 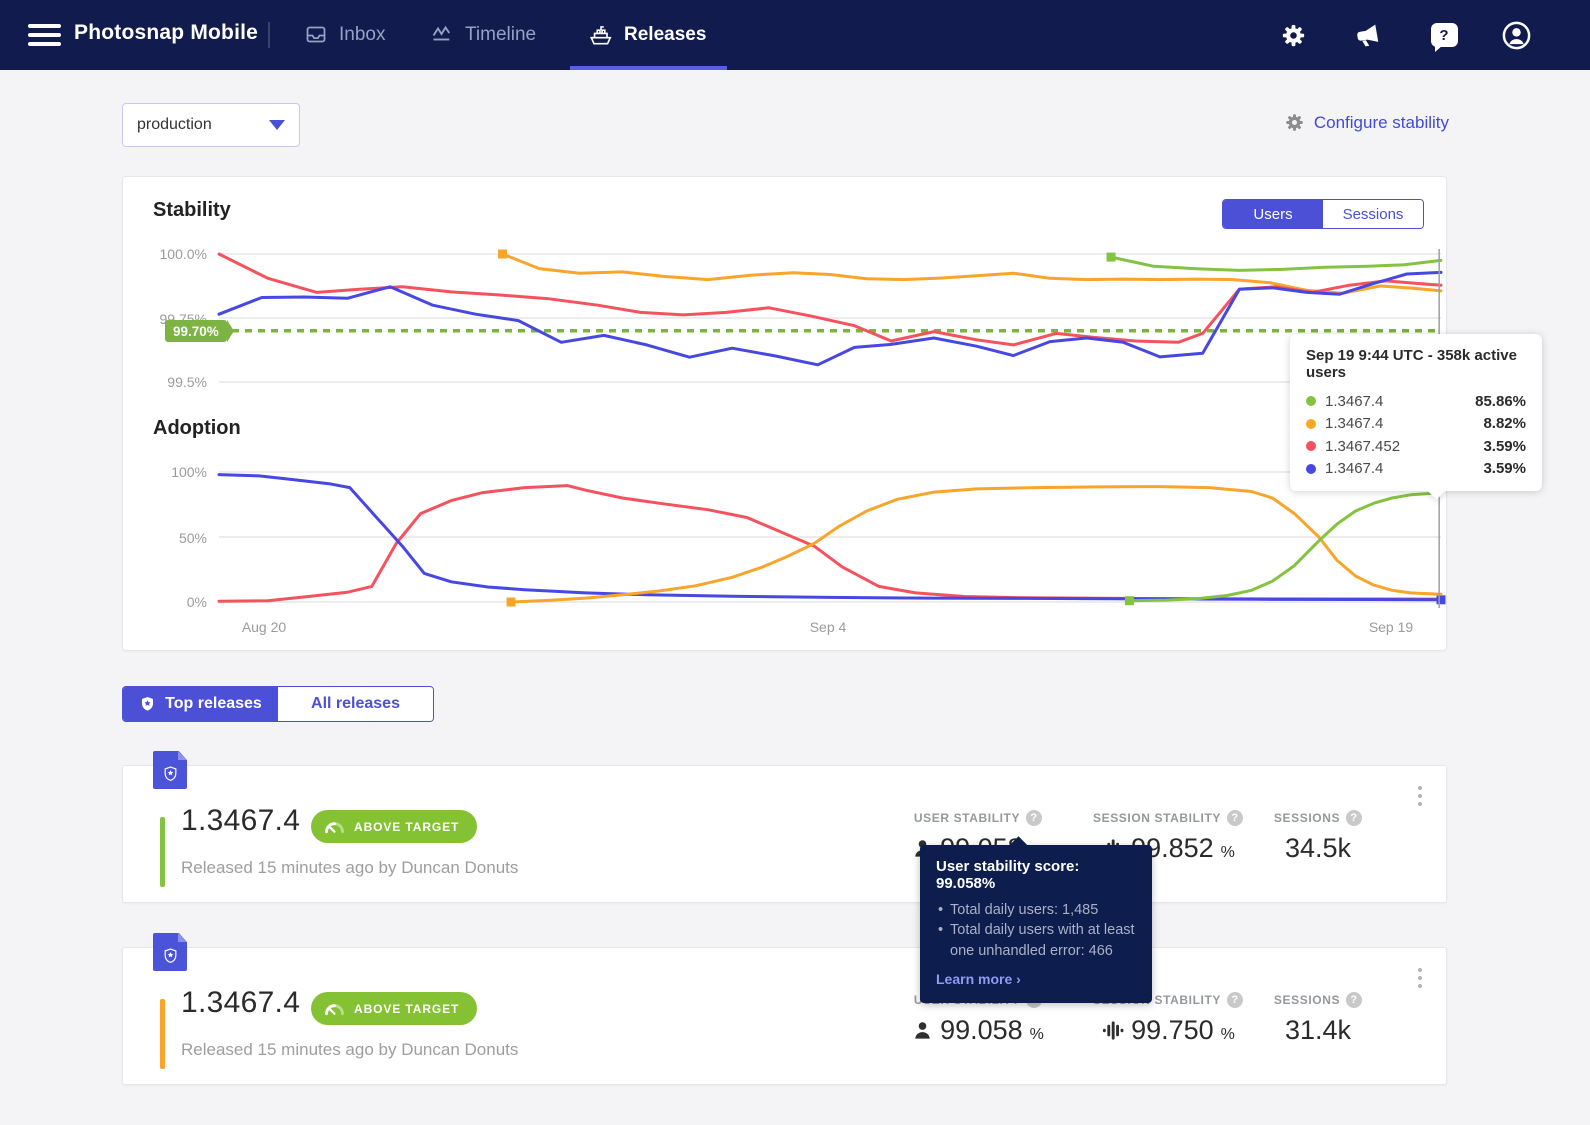 What do you see at coordinates (1381, 122) in the screenshot?
I see `configure-stability-label: Configure stability` at bounding box center [1381, 122].